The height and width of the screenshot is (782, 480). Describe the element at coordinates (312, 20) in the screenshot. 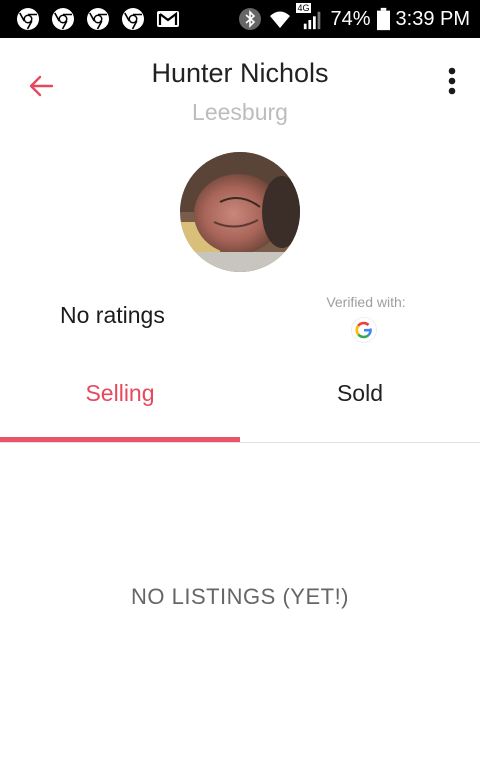

I see `signal-icon` at that location.